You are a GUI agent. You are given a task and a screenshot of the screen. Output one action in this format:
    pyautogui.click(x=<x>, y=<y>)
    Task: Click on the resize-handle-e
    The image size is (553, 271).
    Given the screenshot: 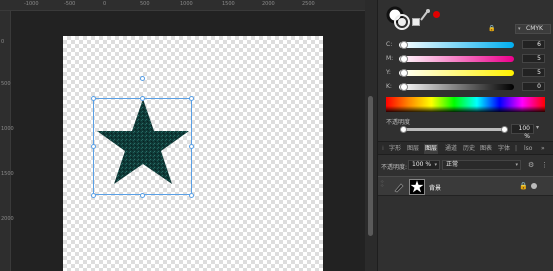 What is the action you would take?
    pyautogui.click(x=191, y=146)
    